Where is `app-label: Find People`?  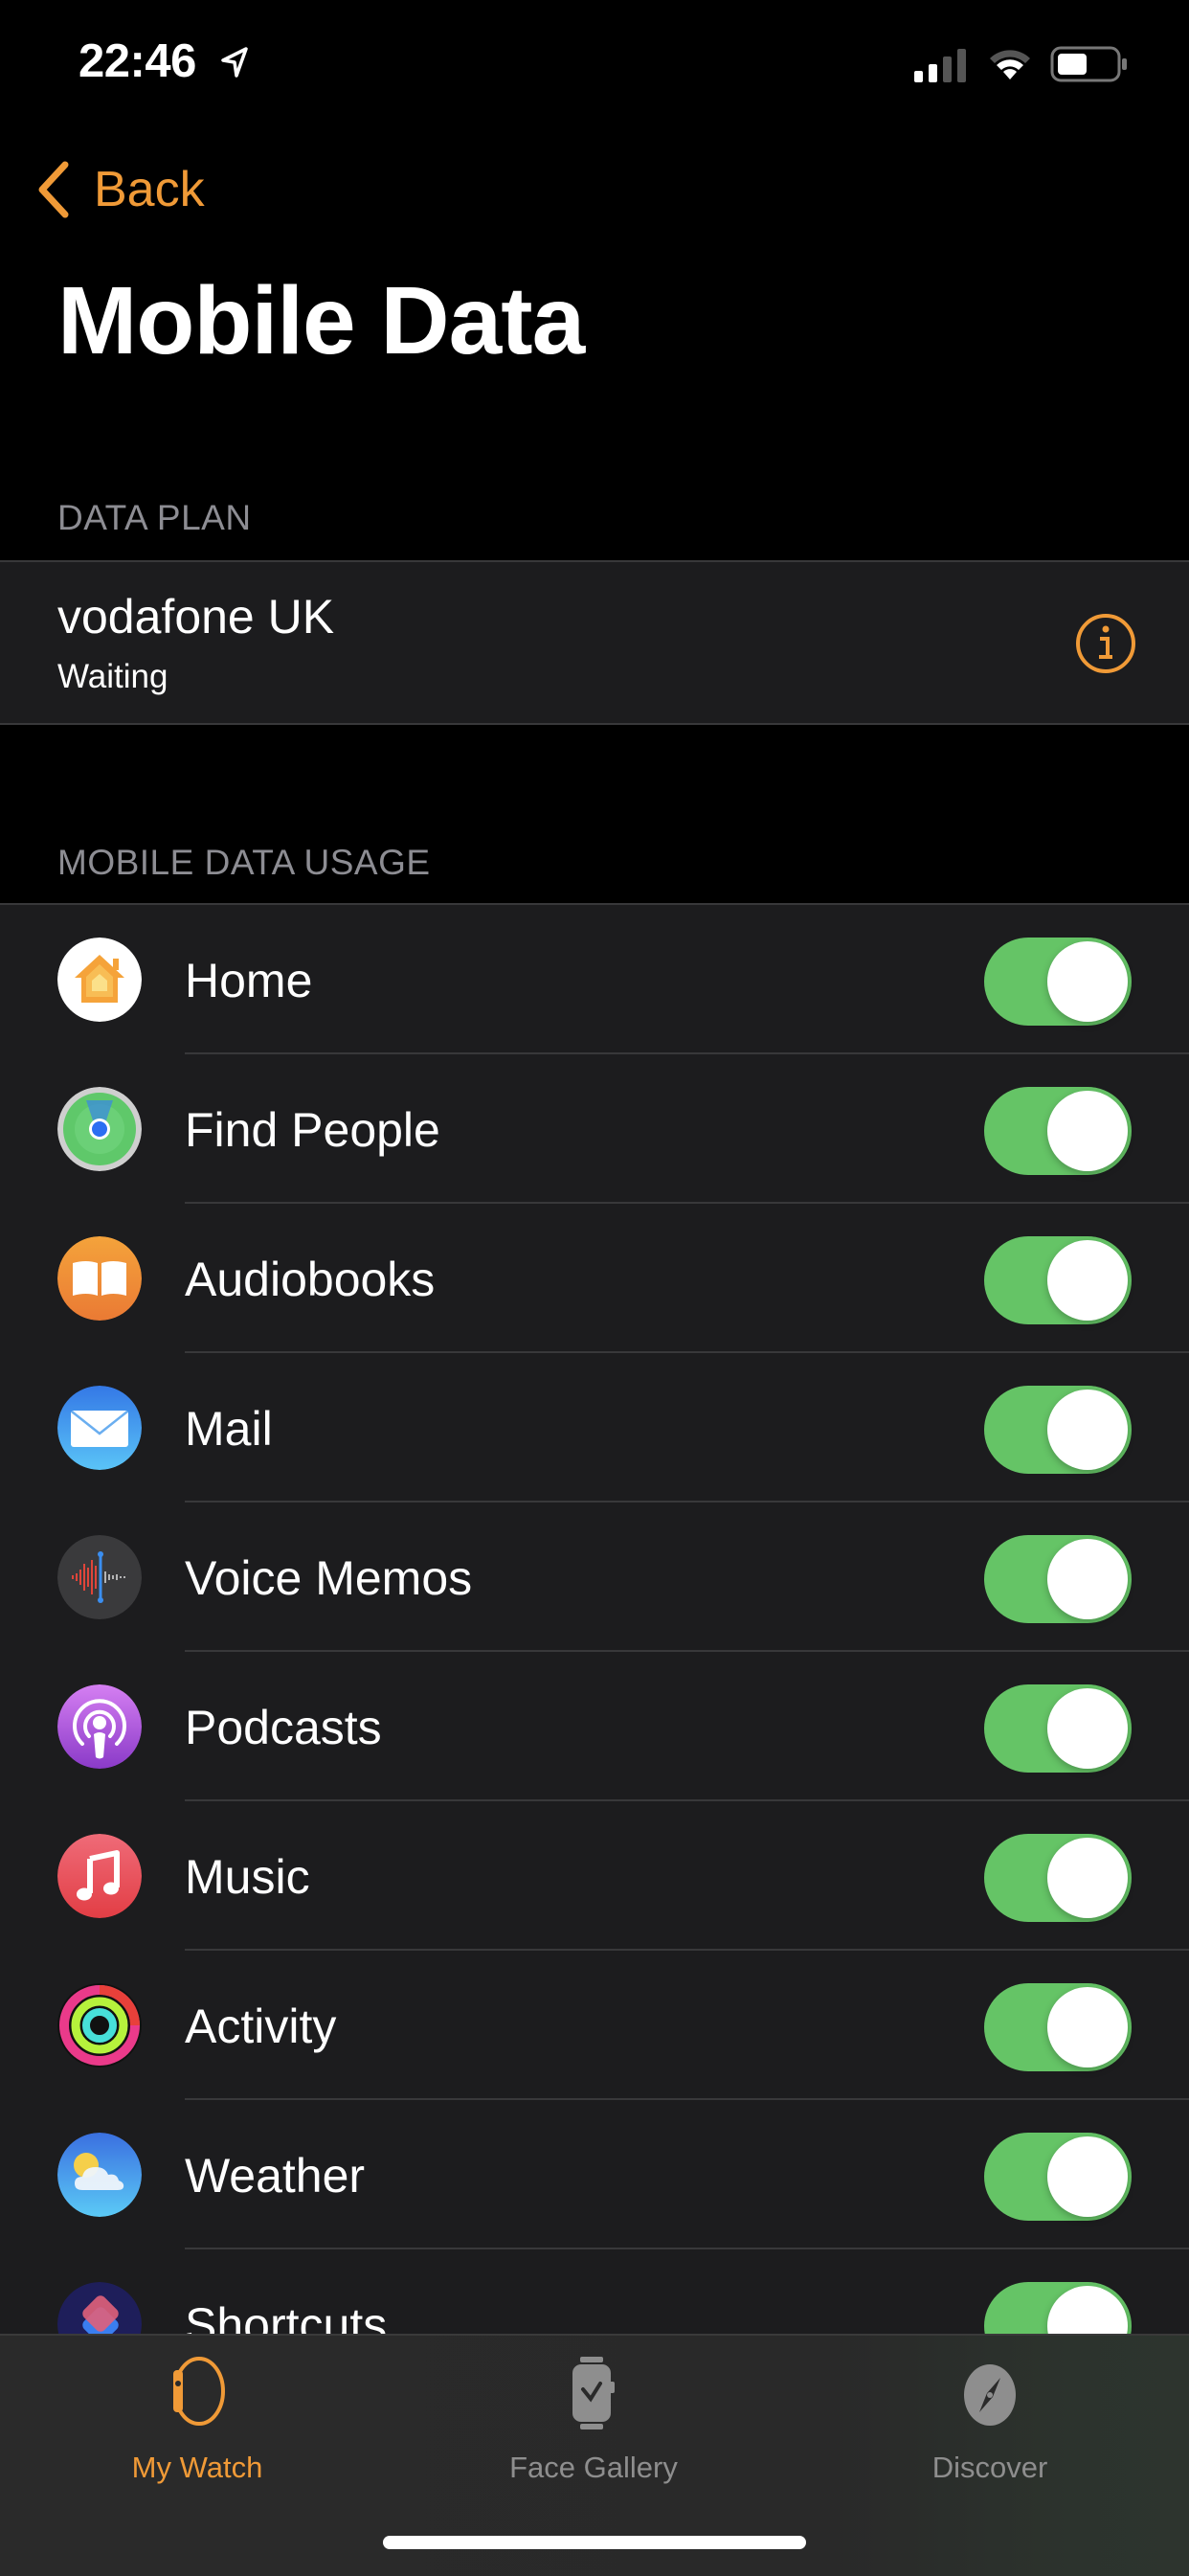 app-label: Find People is located at coordinates (312, 1130).